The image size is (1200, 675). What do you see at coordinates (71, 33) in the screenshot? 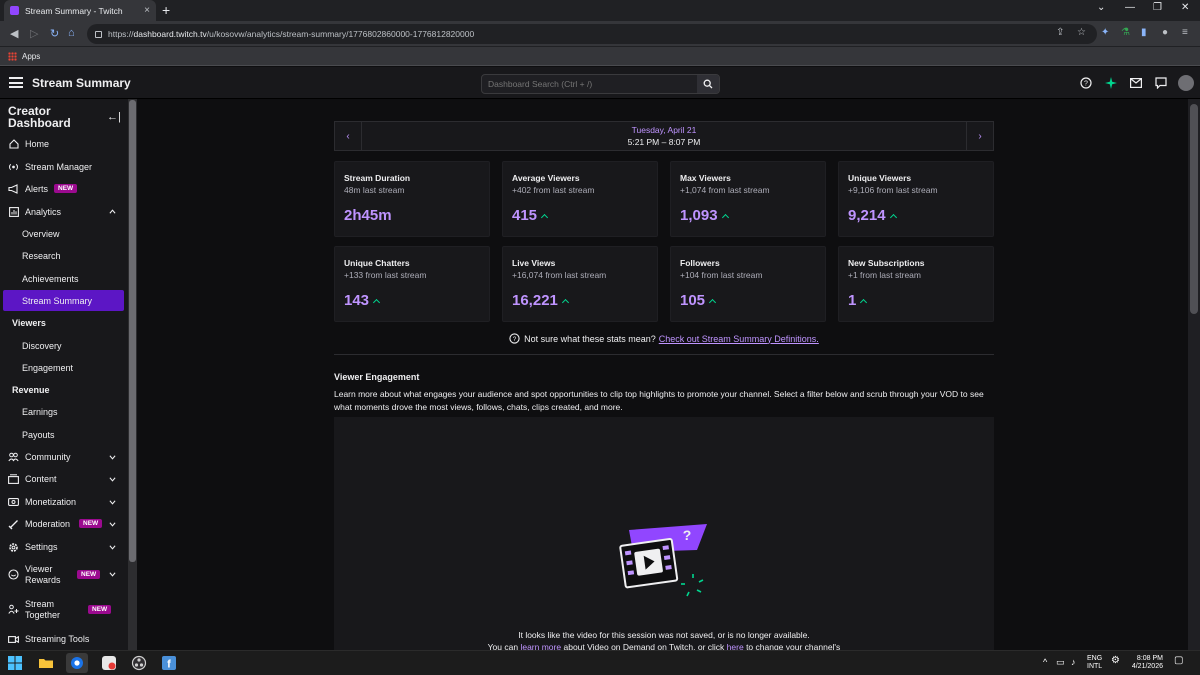
I see `home-icon: ⌂` at bounding box center [71, 33].